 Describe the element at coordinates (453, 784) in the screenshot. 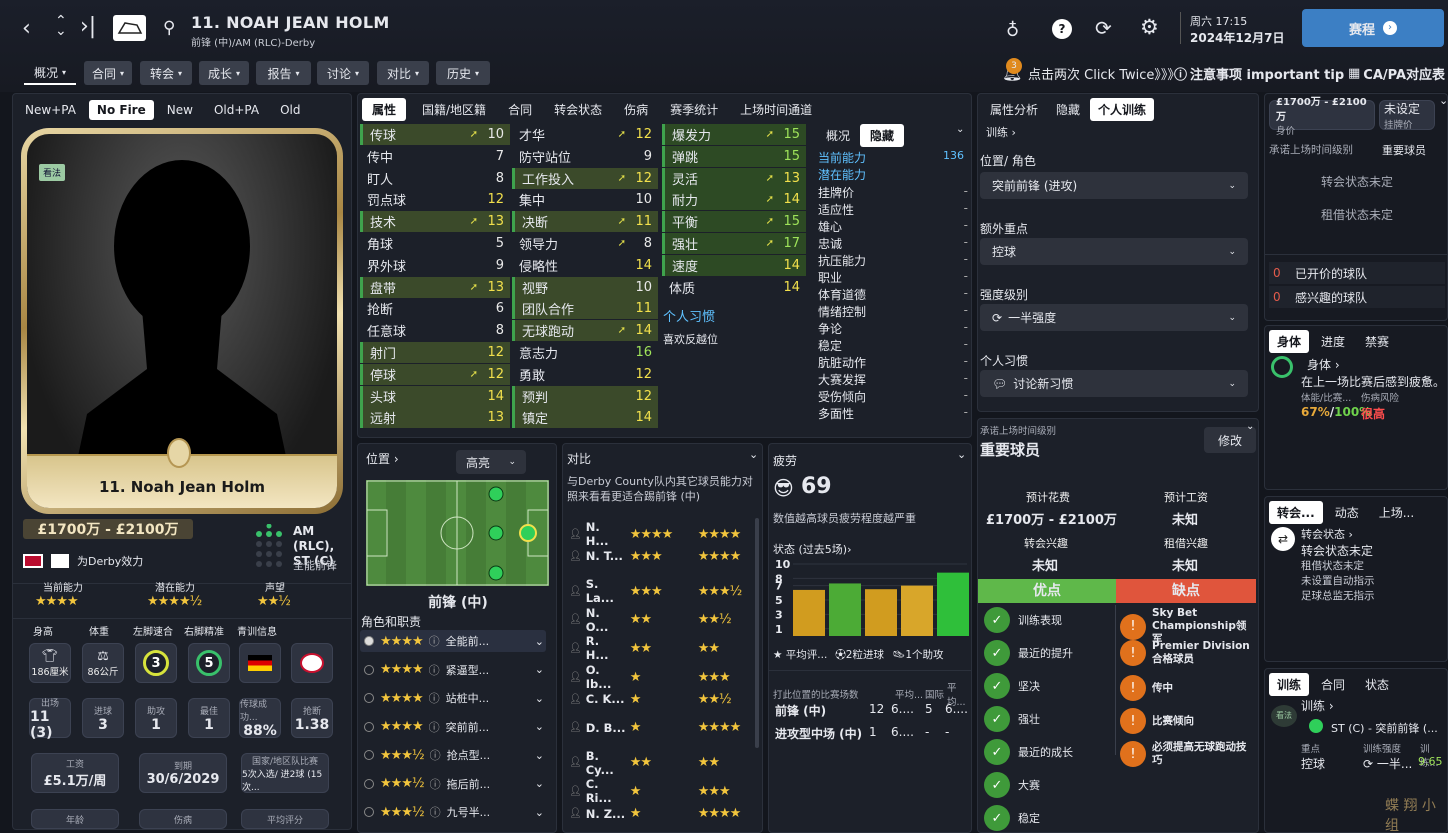

I see `role-row-5: ★★★½ ⓘ 拖后前... ⌄` at that location.